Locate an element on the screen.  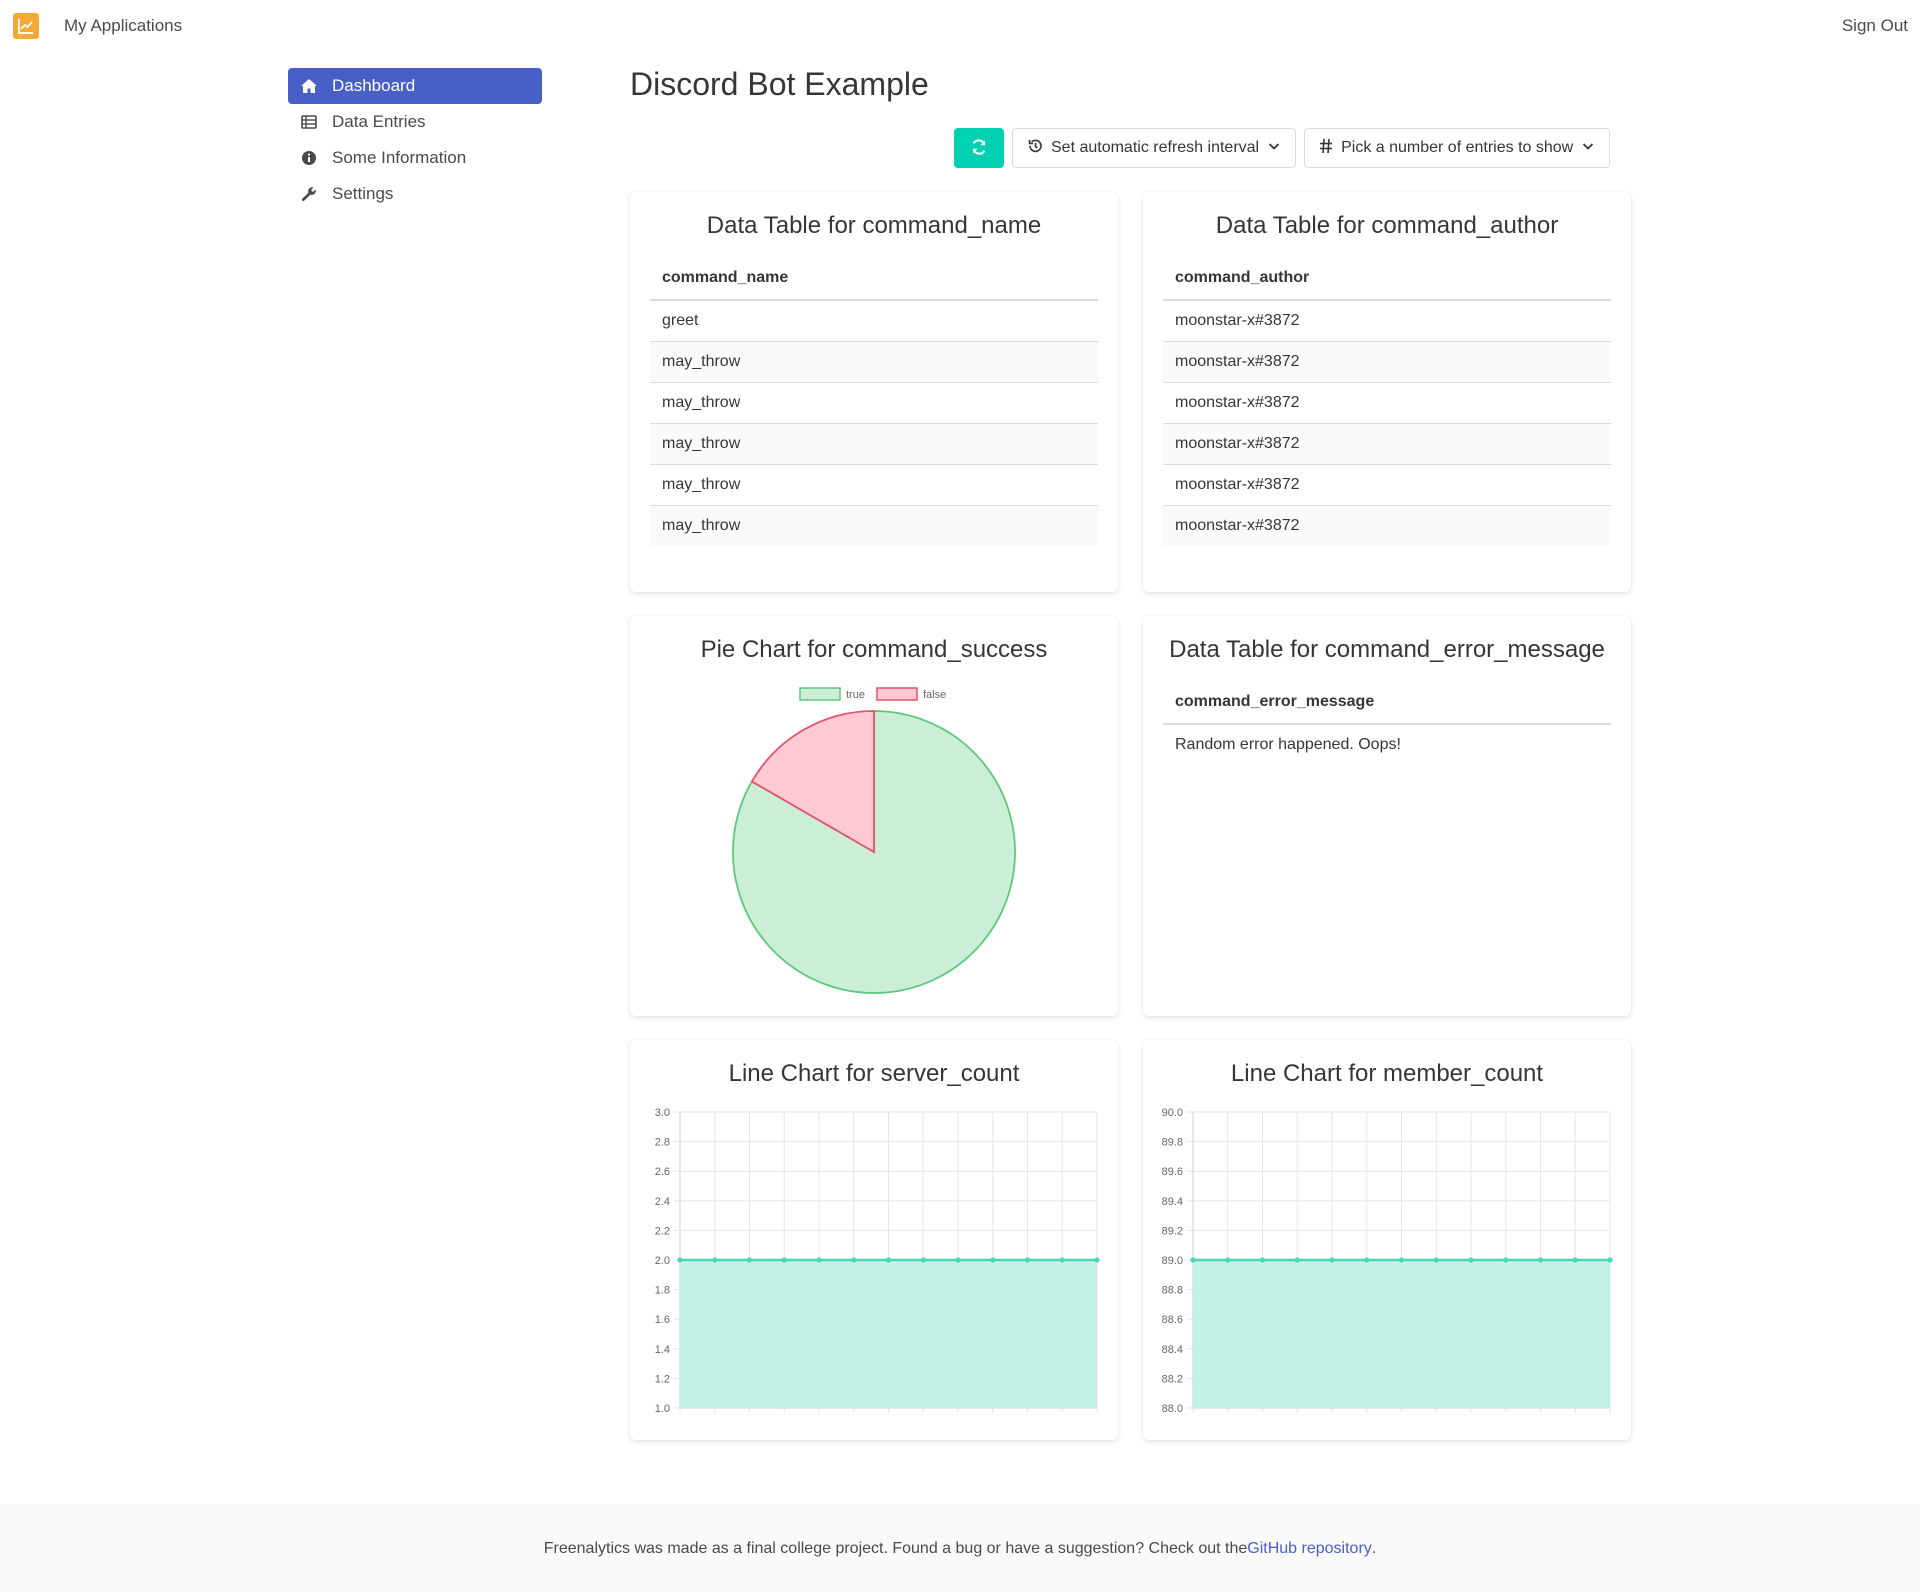
sidebar-item-dashboard: Dashboard is located at coordinates (415, 86).